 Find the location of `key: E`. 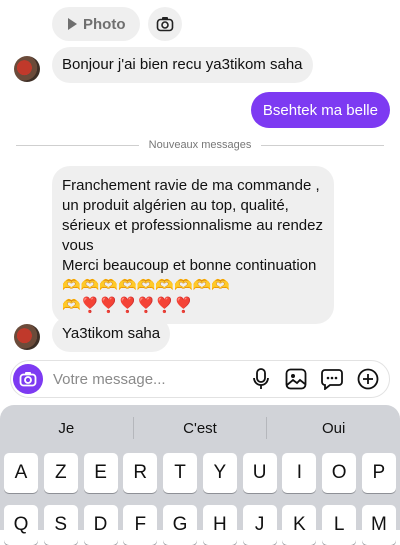

key: E is located at coordinates (100, 473).